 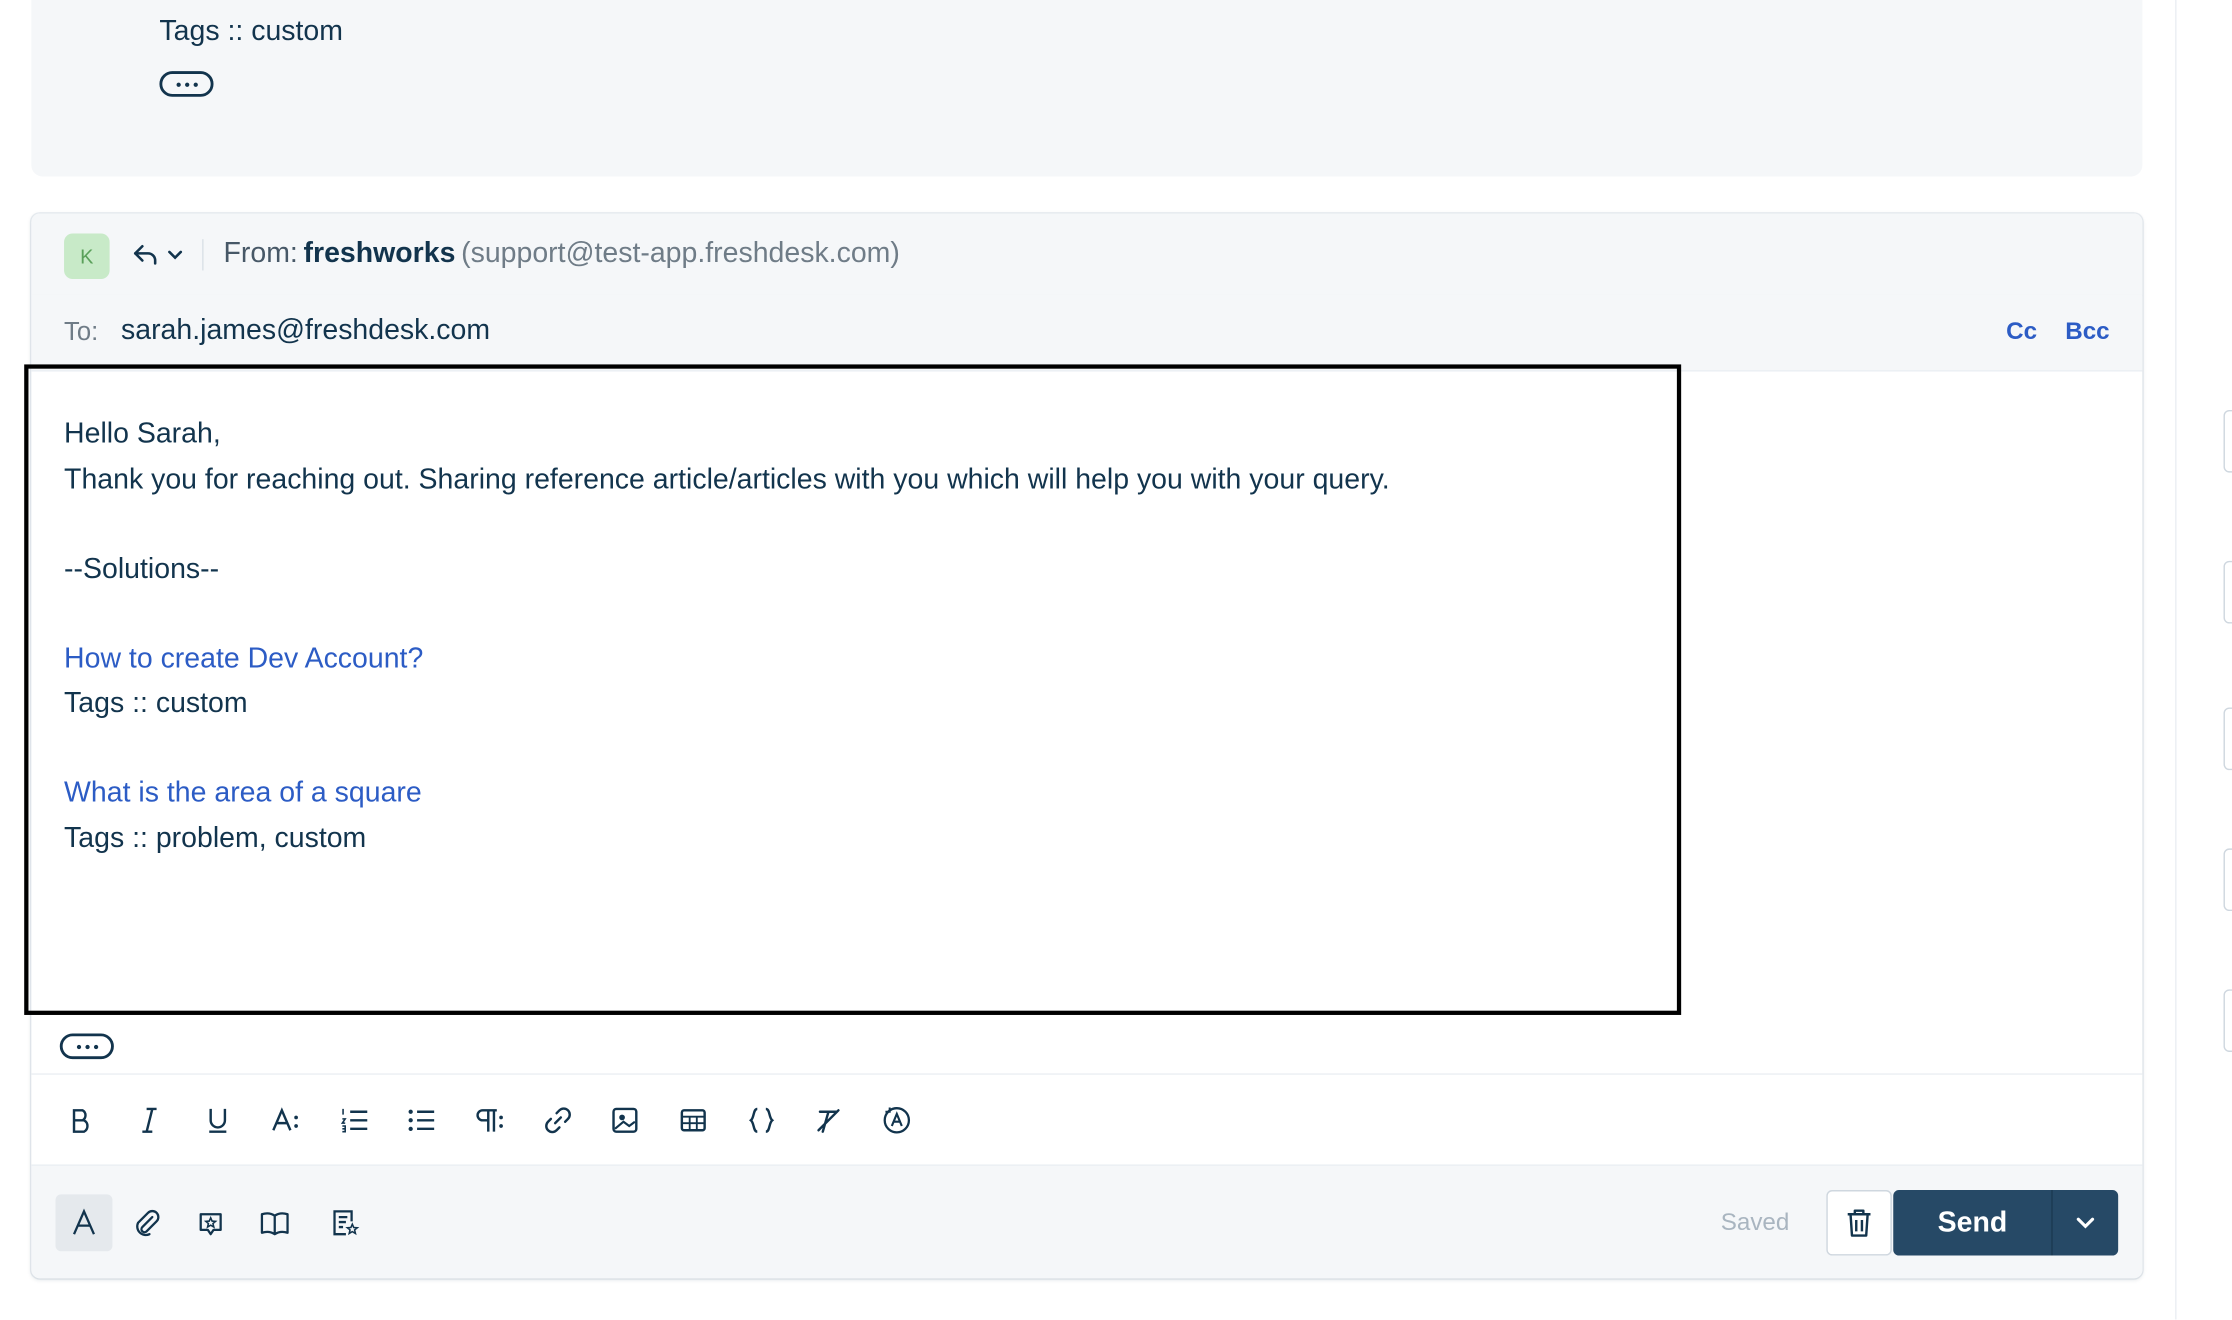 What do you see at coordinates (693, 1120) in the screenshot?
I see `table-icon` at bounding box center [693, 1120].